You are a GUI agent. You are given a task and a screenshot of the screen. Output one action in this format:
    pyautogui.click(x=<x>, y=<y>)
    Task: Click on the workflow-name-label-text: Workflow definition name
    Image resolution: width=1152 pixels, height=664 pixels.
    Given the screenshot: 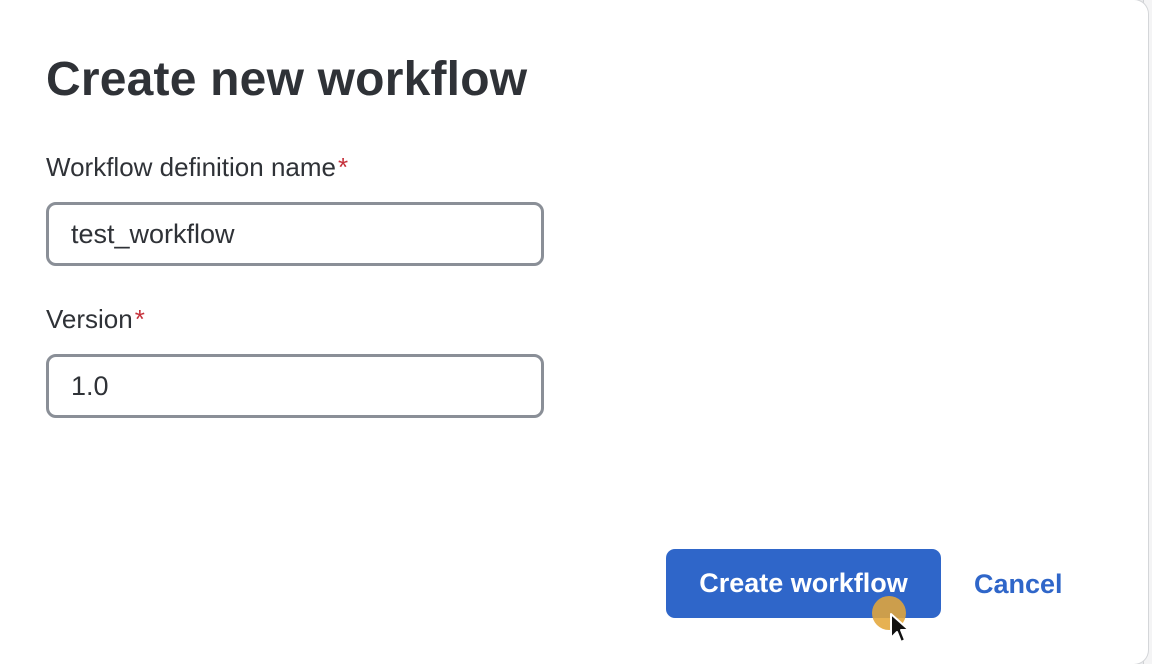 What is the action you would take?
    pyautogui.click(x=191, y=167)
    